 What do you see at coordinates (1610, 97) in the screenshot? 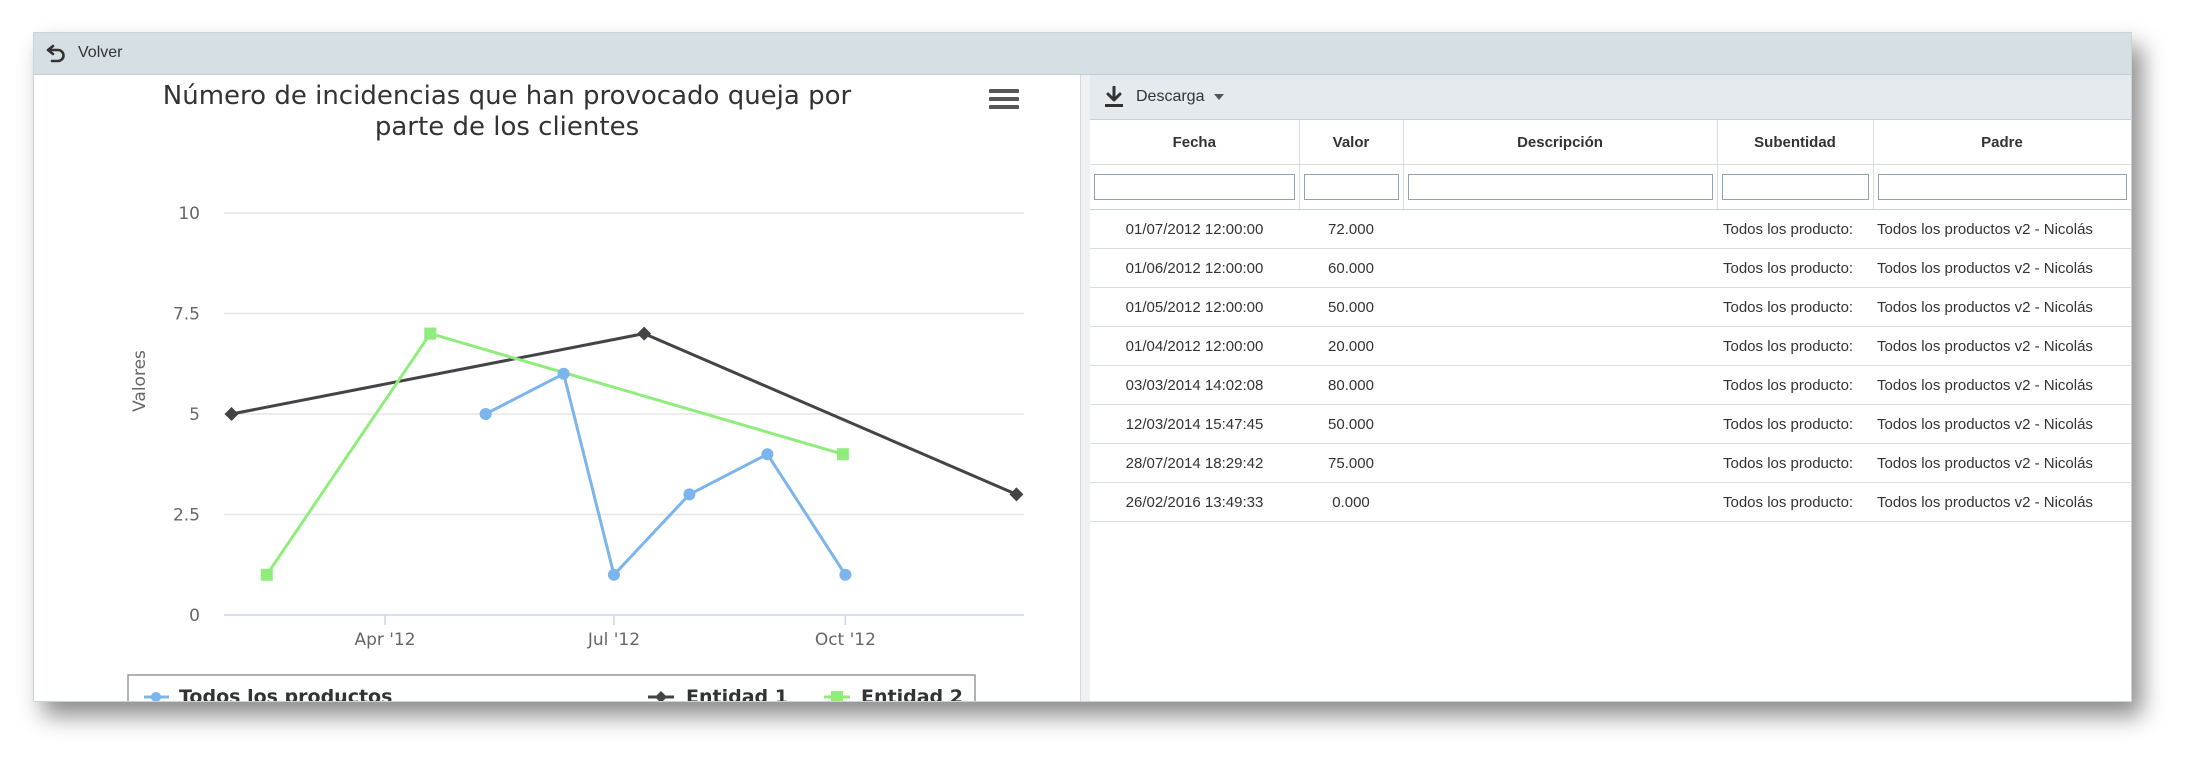
I see `grid-toolbar: Descarga` at bounding box center [1610, 97].